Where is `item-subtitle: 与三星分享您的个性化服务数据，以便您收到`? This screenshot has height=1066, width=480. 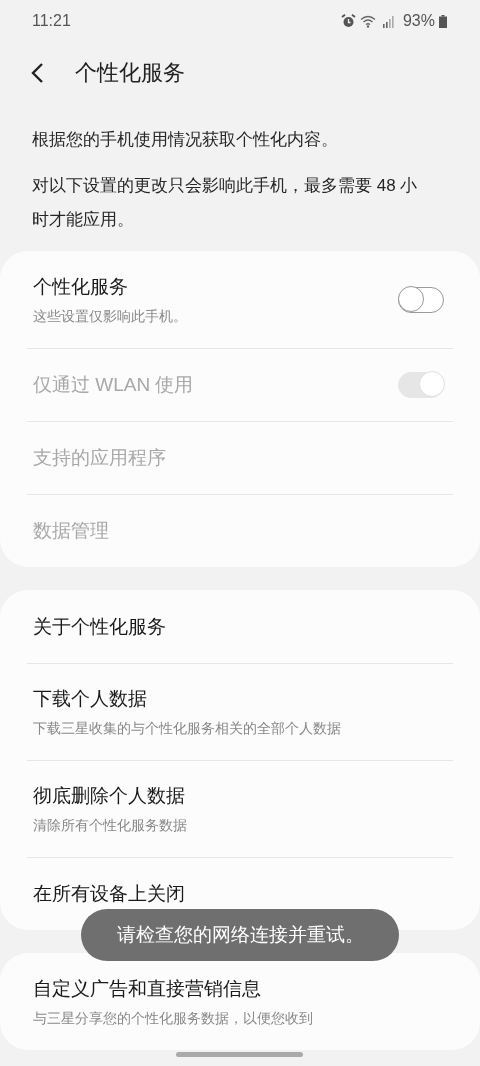
item-subtitle: 与三星分享您的个性化服务数据，以便您收到 is located at coordinates (173, 1018).